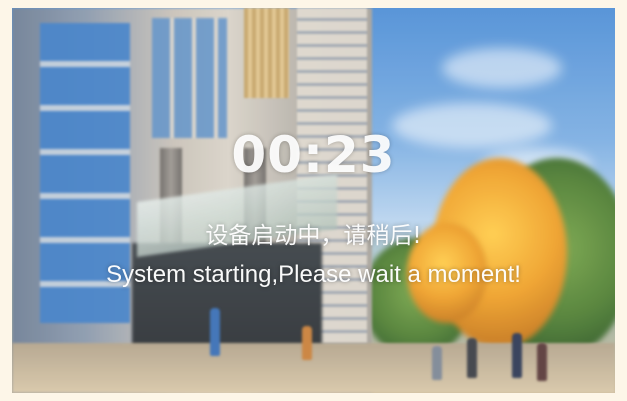 This screenshot has height=401, width=627. I want to click on countdown-timer: 00:23, so click(313, 155).